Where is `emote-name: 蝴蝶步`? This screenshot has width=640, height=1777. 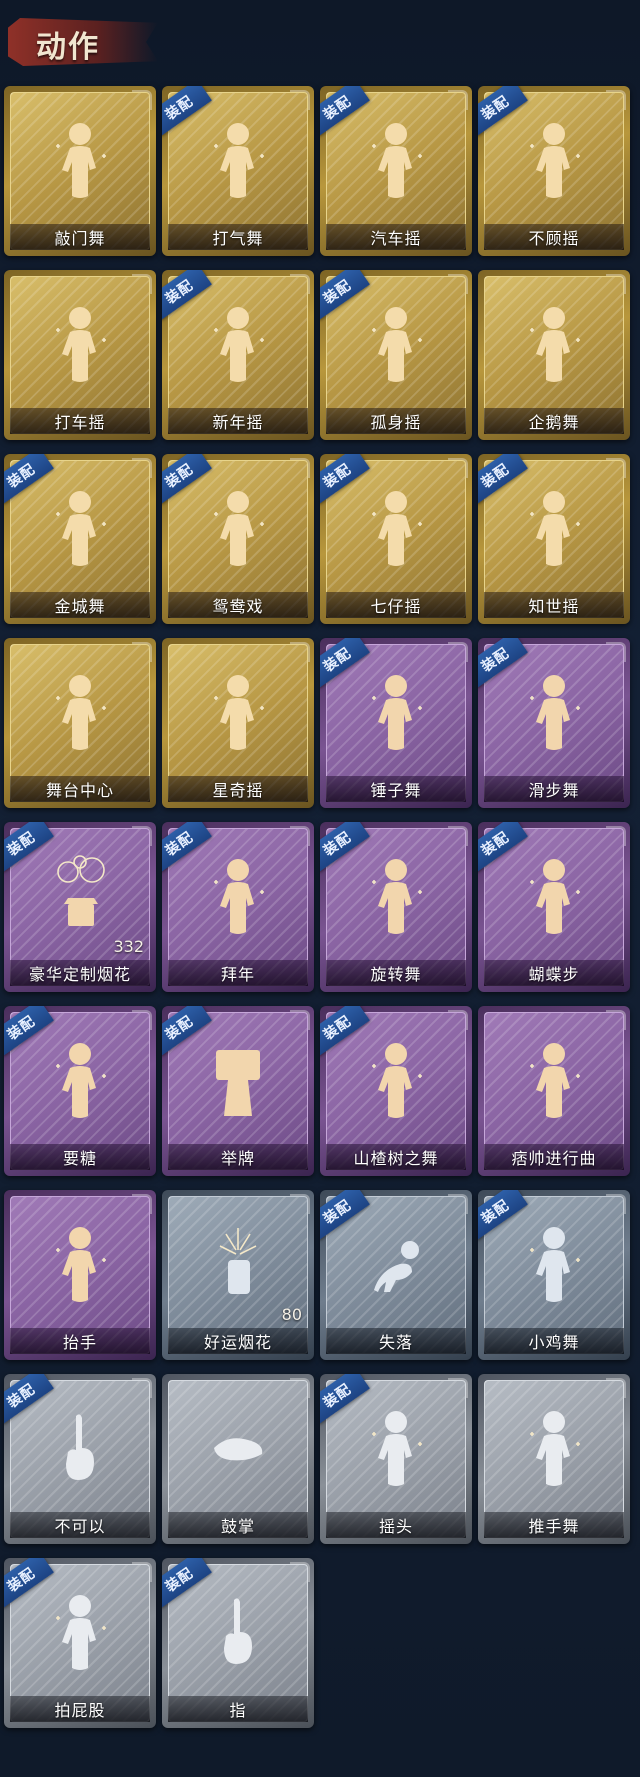 emote-name: 蝴蝶步 is located at coordinates (554, 974).